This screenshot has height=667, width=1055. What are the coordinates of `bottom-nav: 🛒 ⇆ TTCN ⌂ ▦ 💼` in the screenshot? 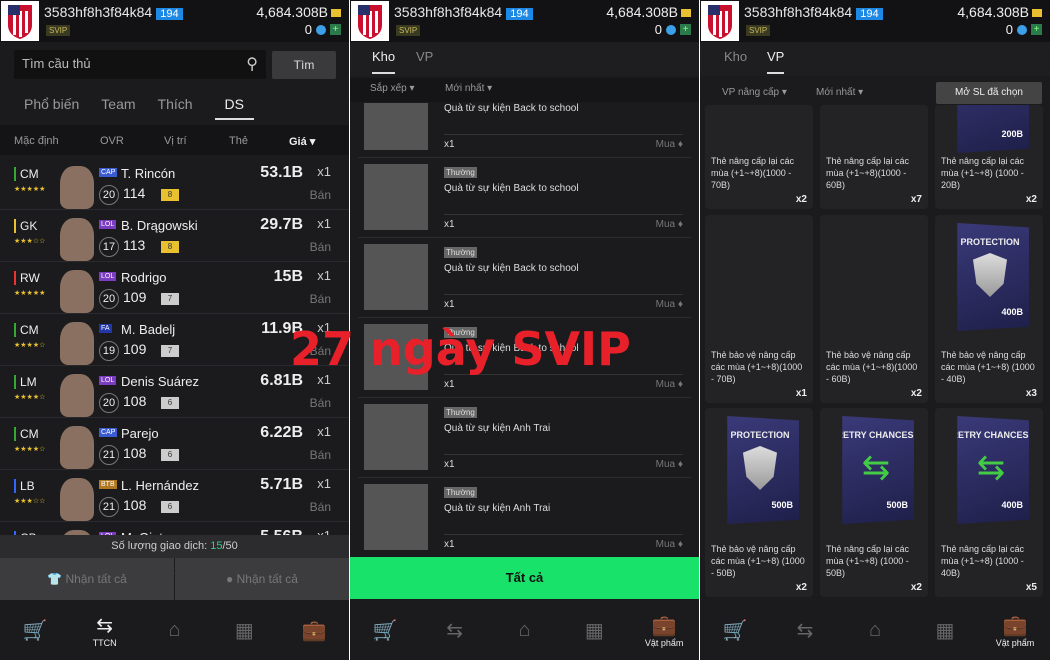 It's located at (174, 630).